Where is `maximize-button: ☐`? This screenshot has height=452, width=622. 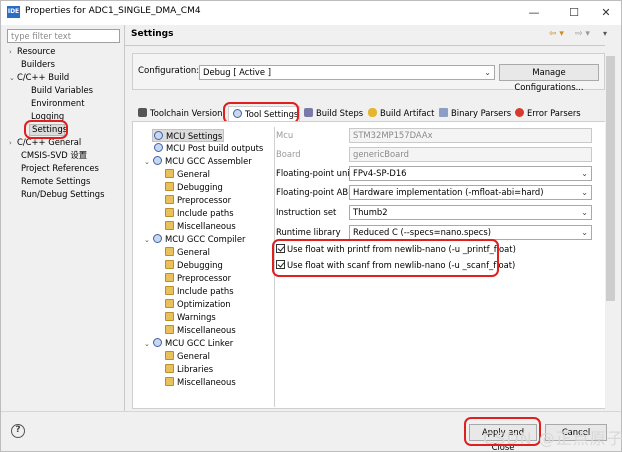 maximize-button: ☐ is located at coordinates (574, 13).